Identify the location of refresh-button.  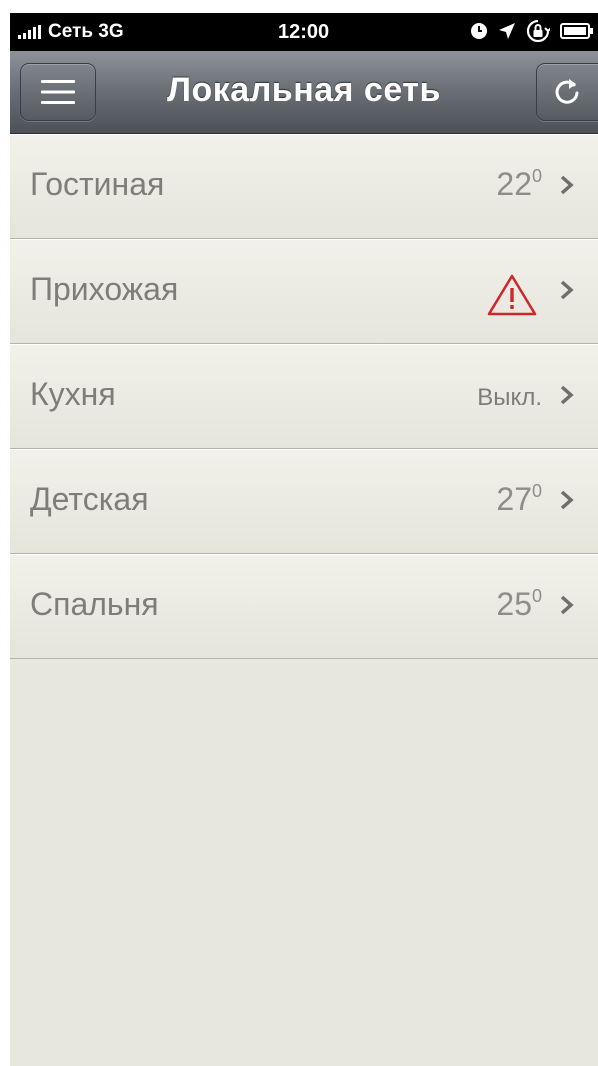
(567, 92).